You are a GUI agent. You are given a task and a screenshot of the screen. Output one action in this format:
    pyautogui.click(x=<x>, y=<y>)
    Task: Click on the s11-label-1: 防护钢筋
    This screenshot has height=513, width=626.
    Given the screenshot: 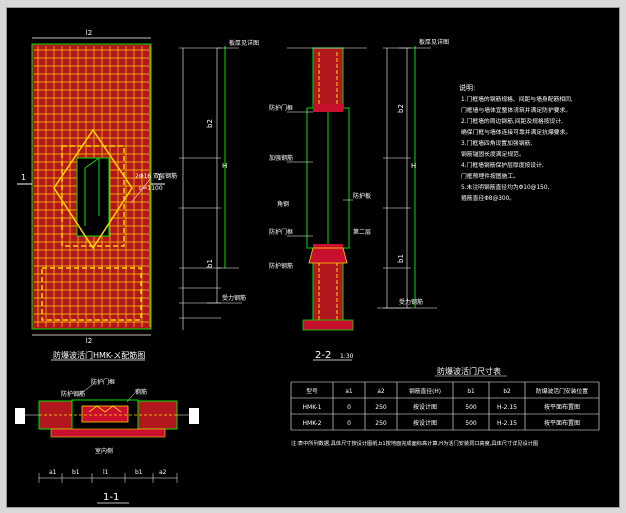 What is the action you would take?
    pyautogui.click(x=73, y=394)
    